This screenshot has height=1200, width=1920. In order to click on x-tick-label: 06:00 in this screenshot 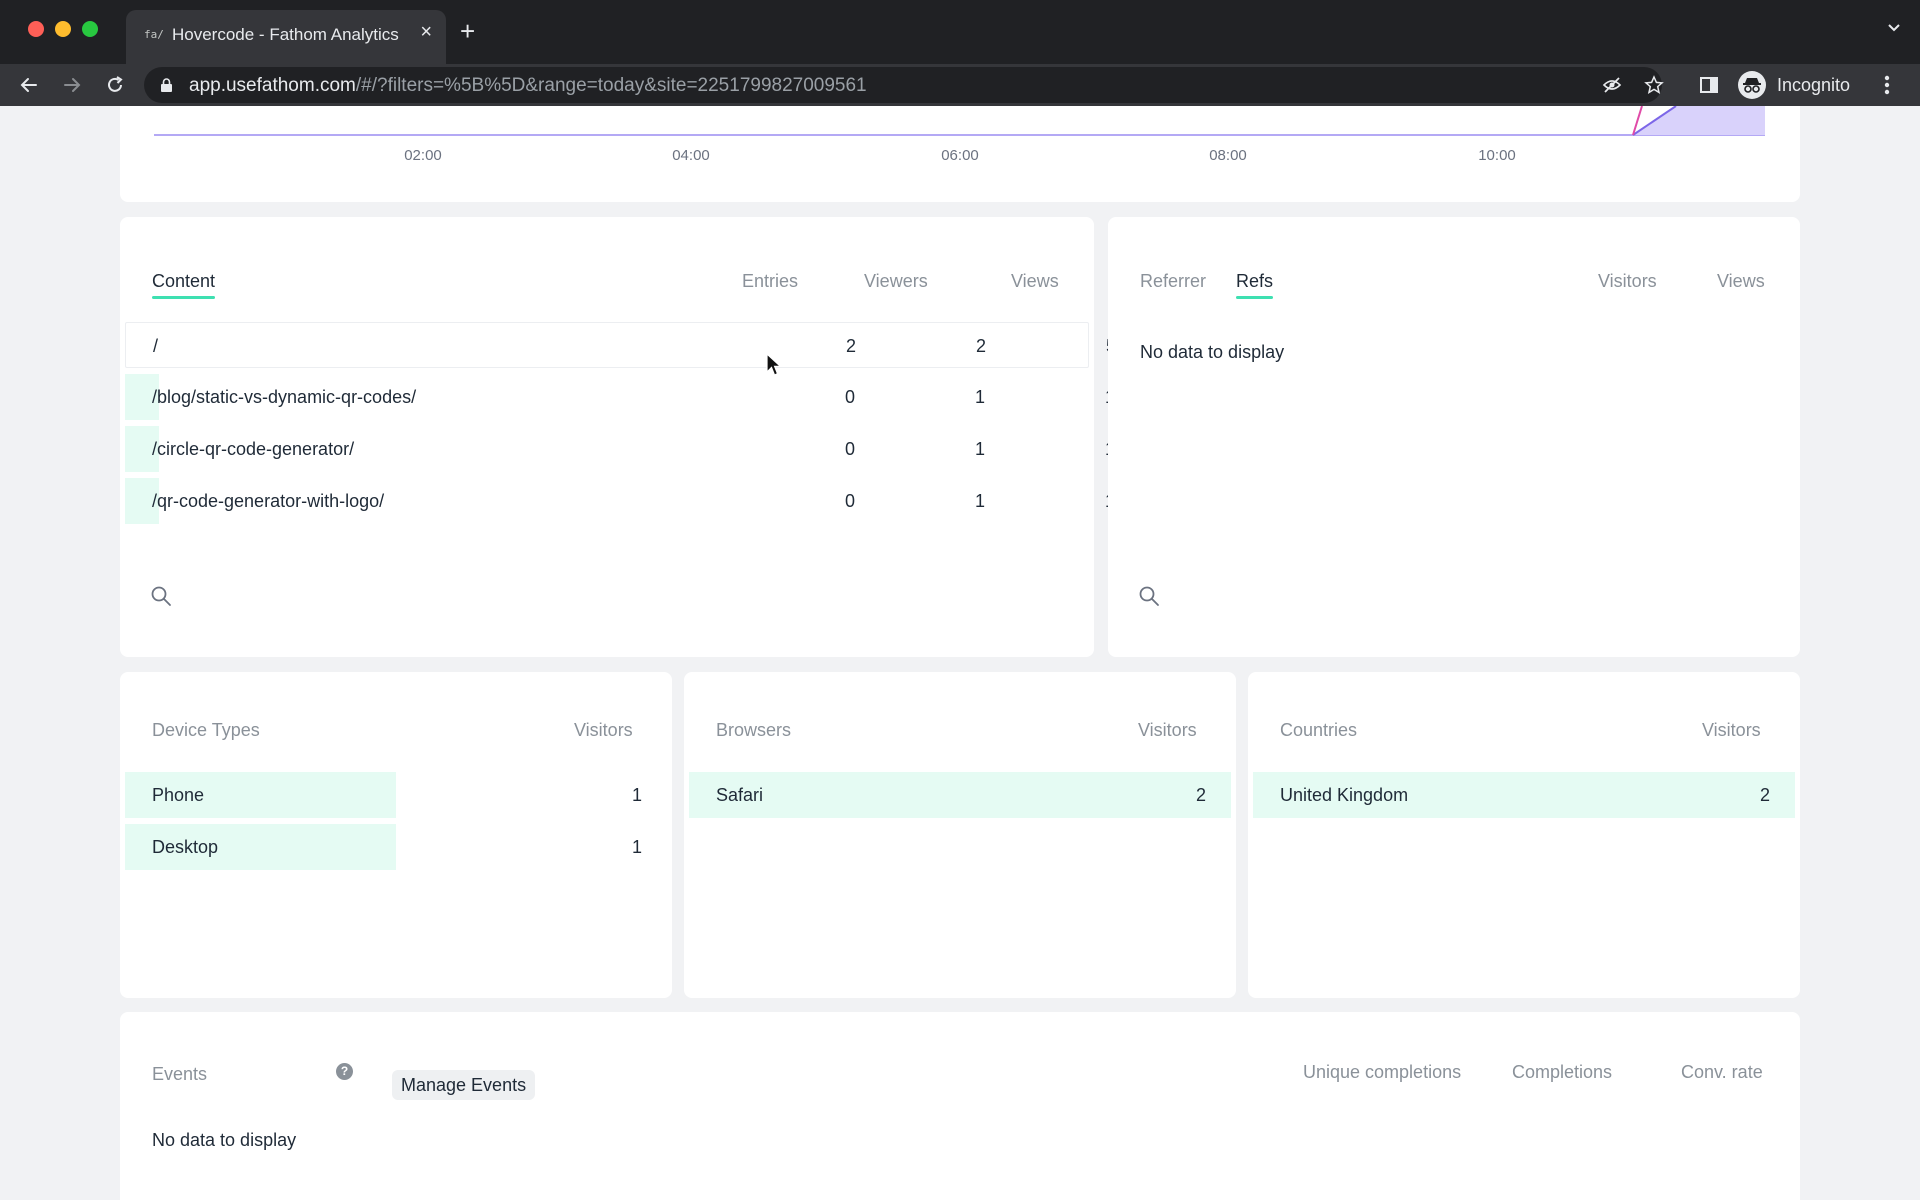, I will do `click(960, 155)`.